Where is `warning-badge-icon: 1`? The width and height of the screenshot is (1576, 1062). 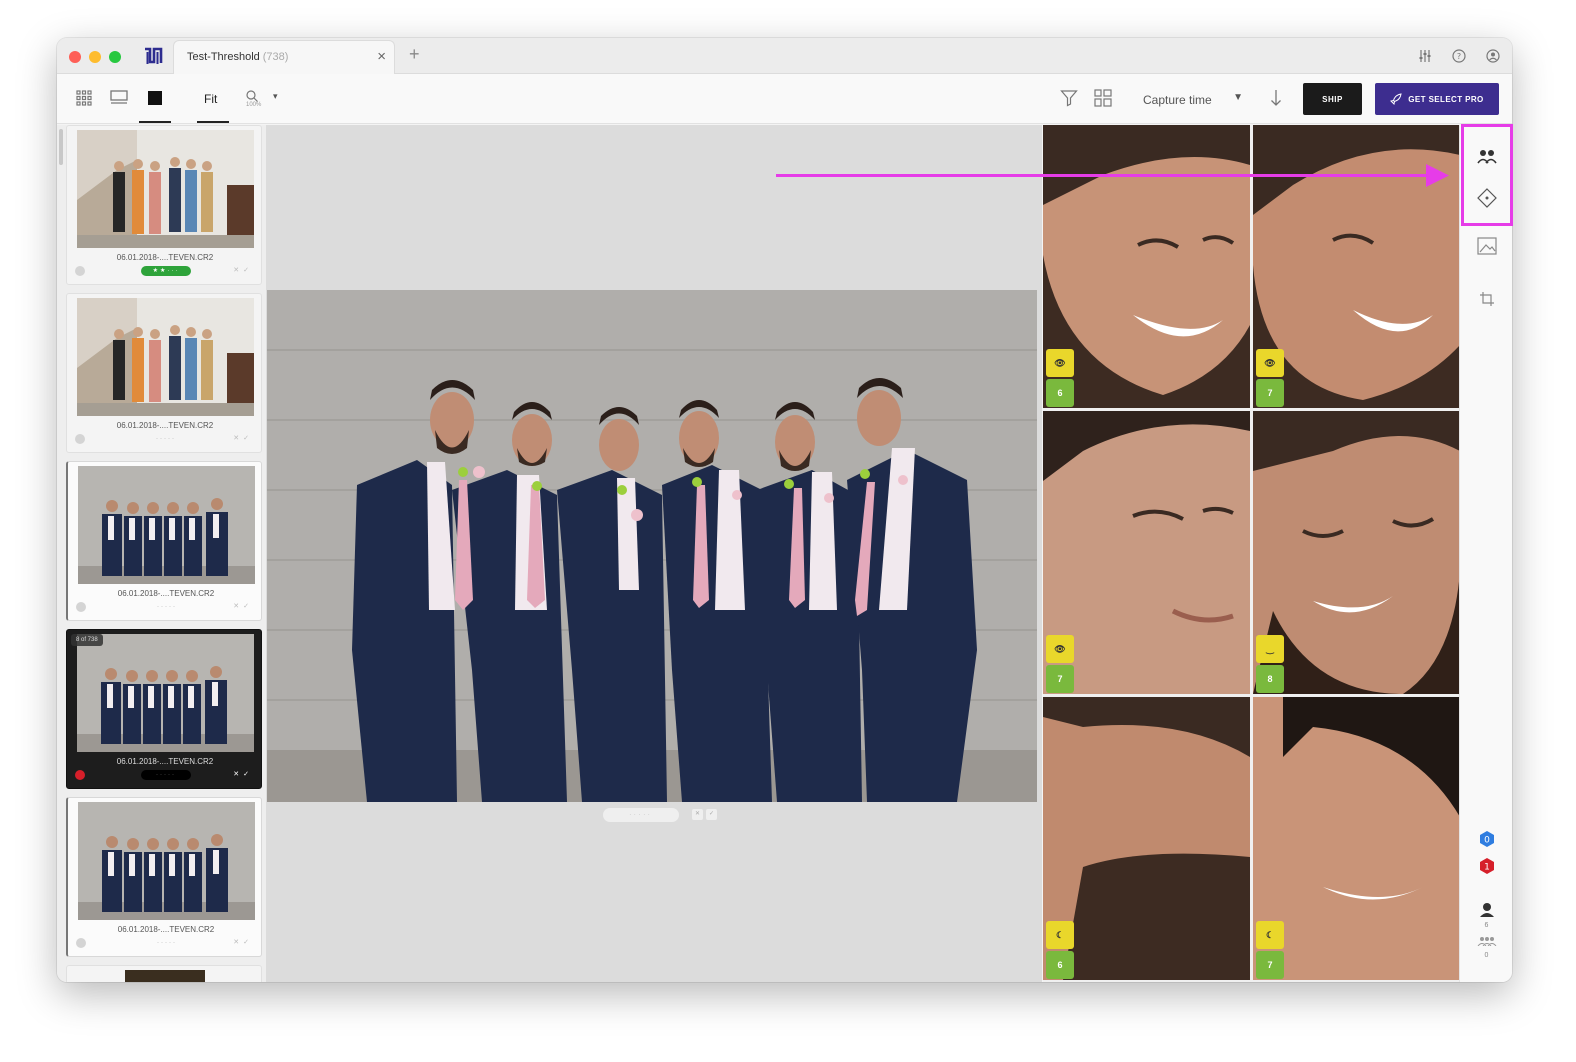 warning-badge-icon: 1 is located at coordinates (1487, 866).